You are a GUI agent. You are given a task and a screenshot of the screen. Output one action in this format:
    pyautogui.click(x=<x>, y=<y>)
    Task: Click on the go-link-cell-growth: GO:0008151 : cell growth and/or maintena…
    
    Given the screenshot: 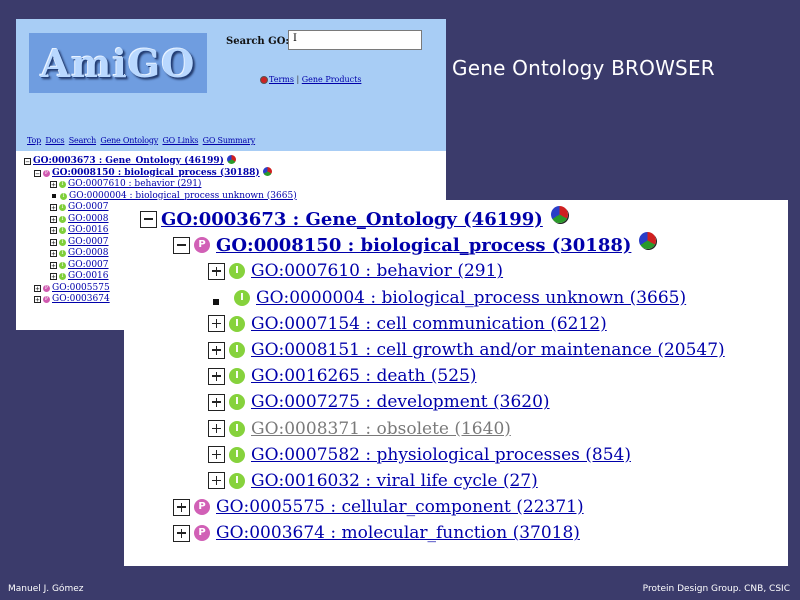 What is the action you would take?
    pyautogui.click(x=488, y=350)
    